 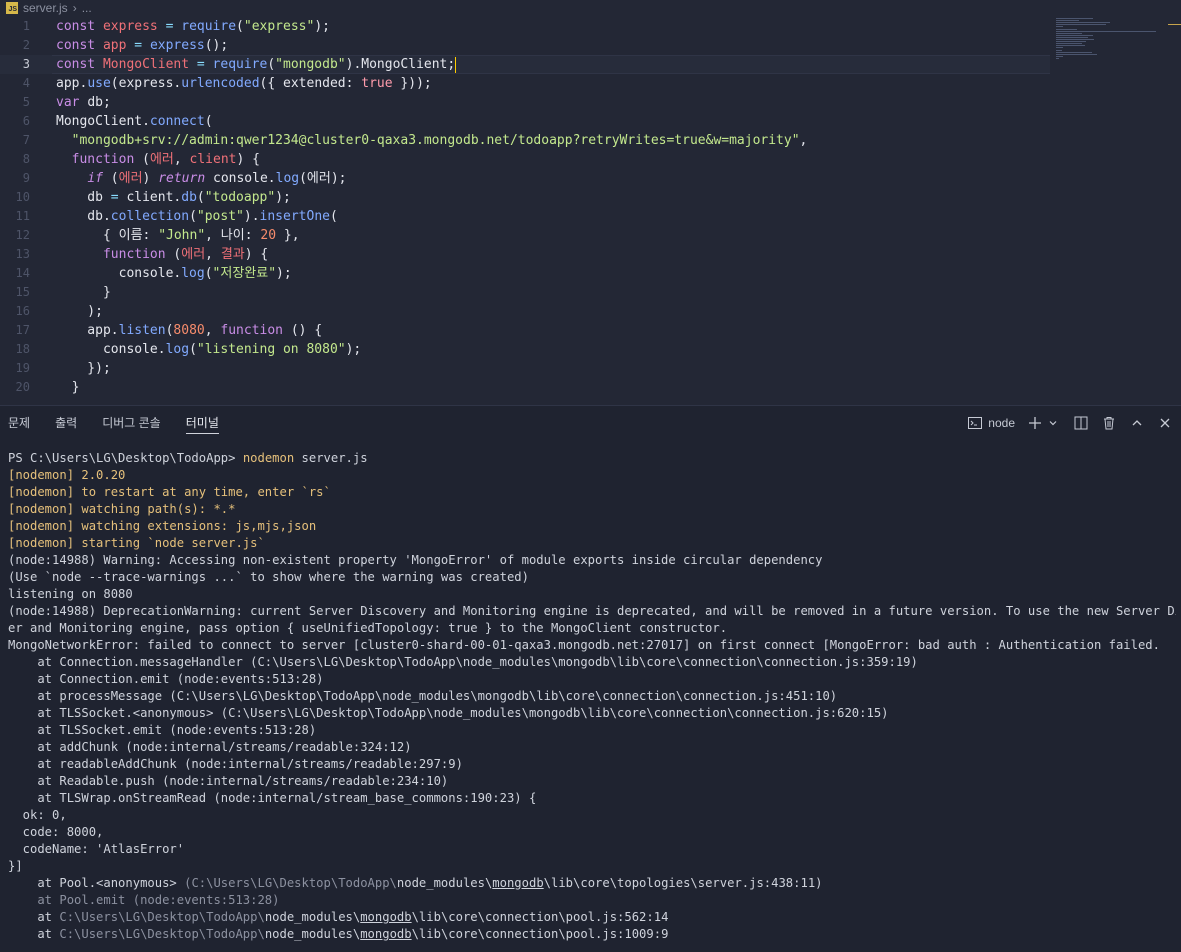 I want to click on code-line: 13 function (에러, 결과) {, so click(x=525, y=254).